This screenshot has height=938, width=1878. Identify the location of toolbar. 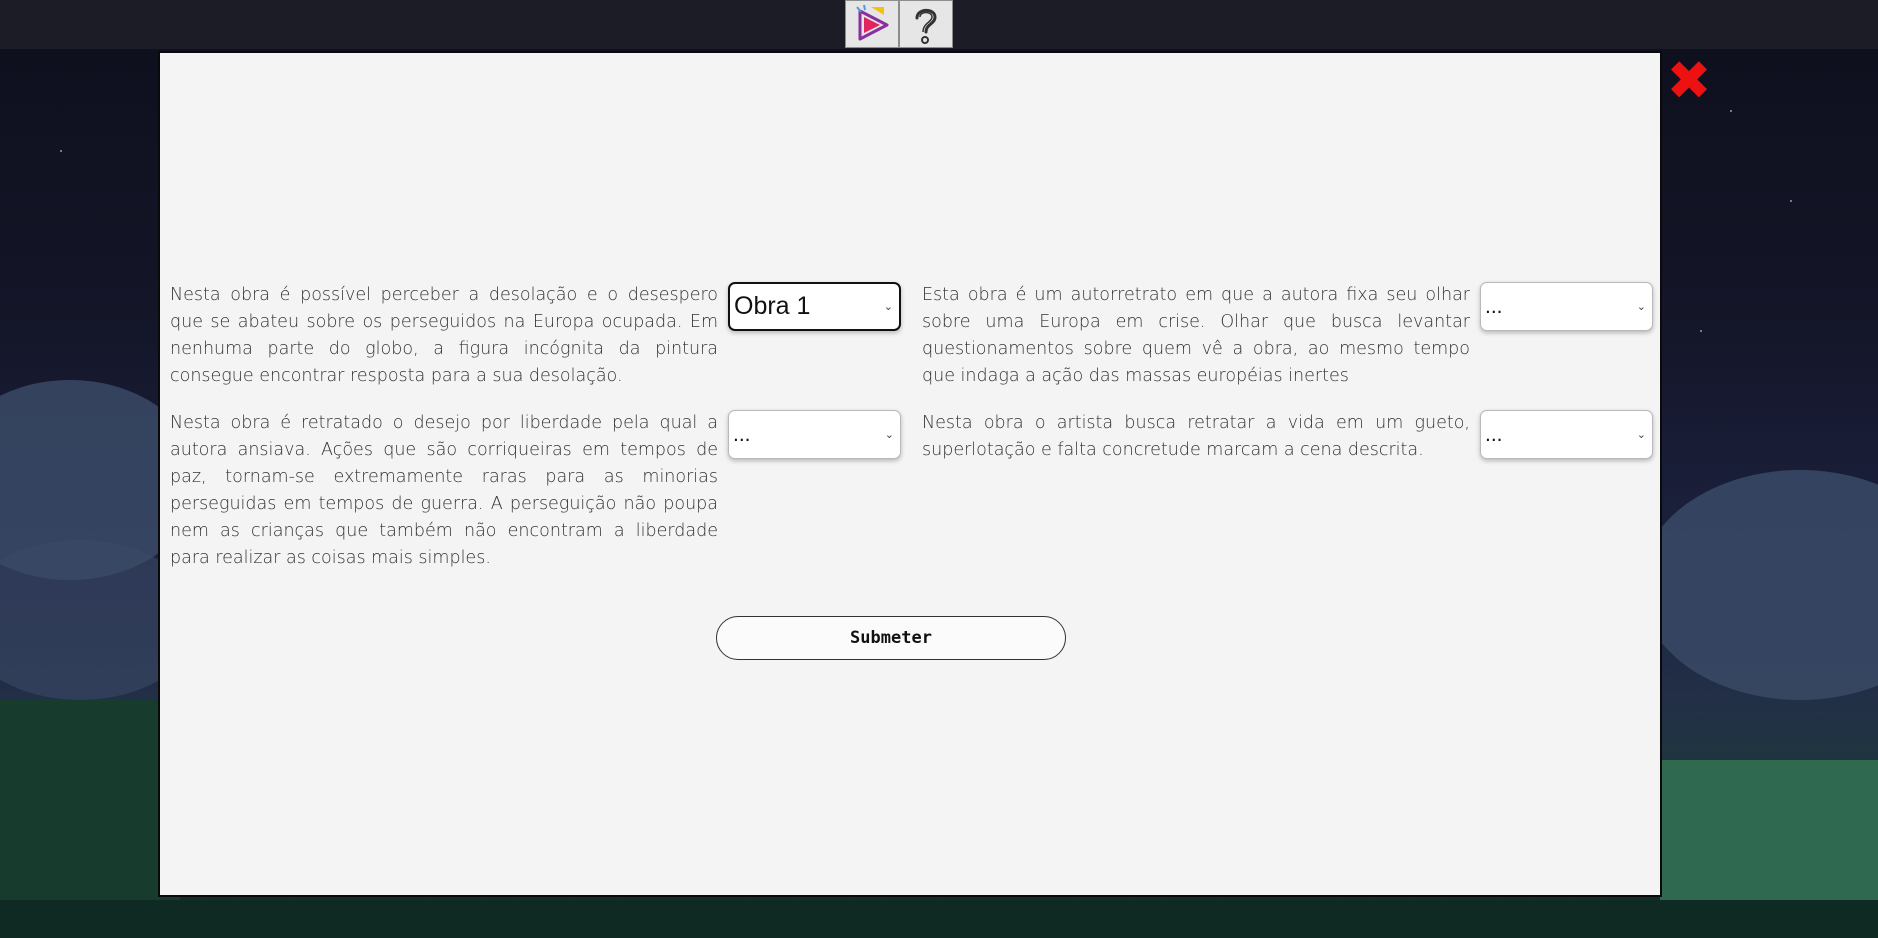
(899, 24).